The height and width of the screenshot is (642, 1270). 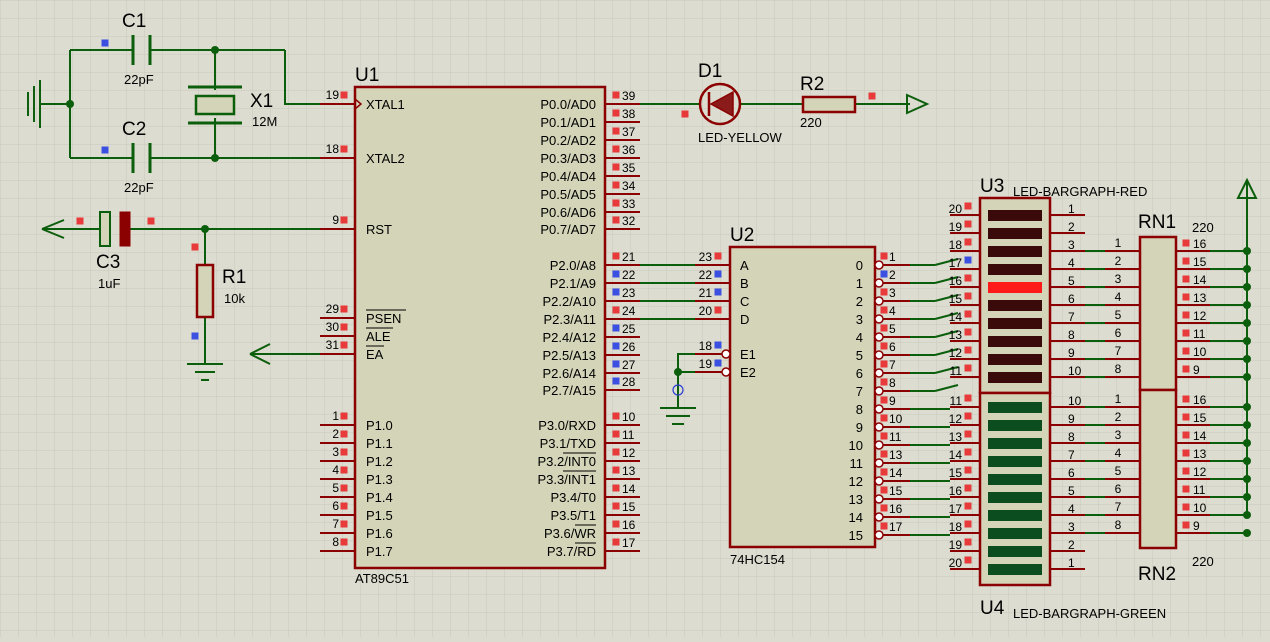 I want to click on rn1-pin-number: 13, so click(x=1200, y=298).